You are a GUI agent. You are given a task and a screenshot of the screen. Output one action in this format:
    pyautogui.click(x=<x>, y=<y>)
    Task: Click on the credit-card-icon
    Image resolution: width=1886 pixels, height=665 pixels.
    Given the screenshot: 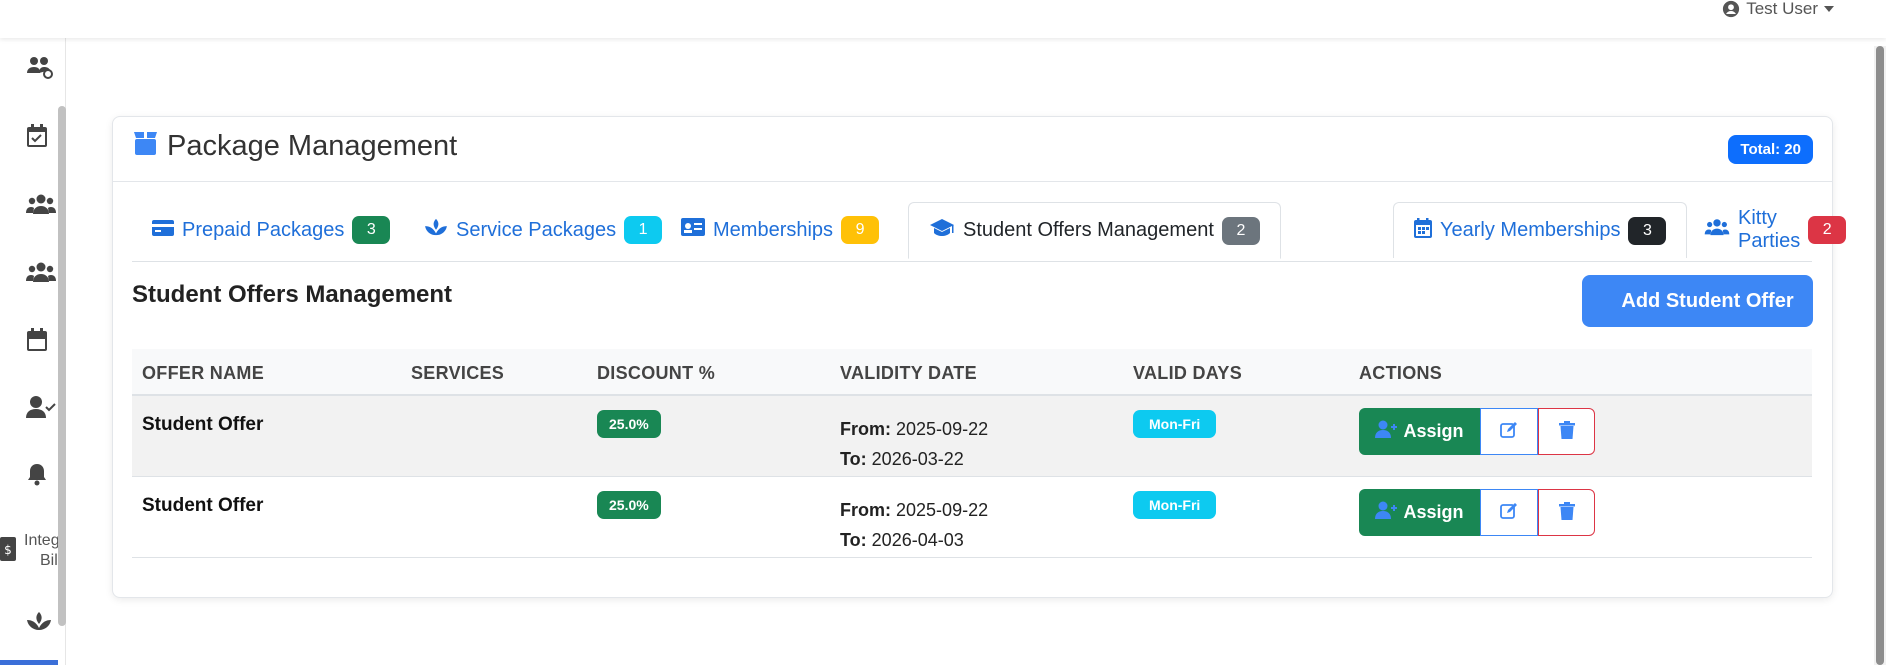 What is the action you would take?
    pyautogui.click(x=163, y=230)
    